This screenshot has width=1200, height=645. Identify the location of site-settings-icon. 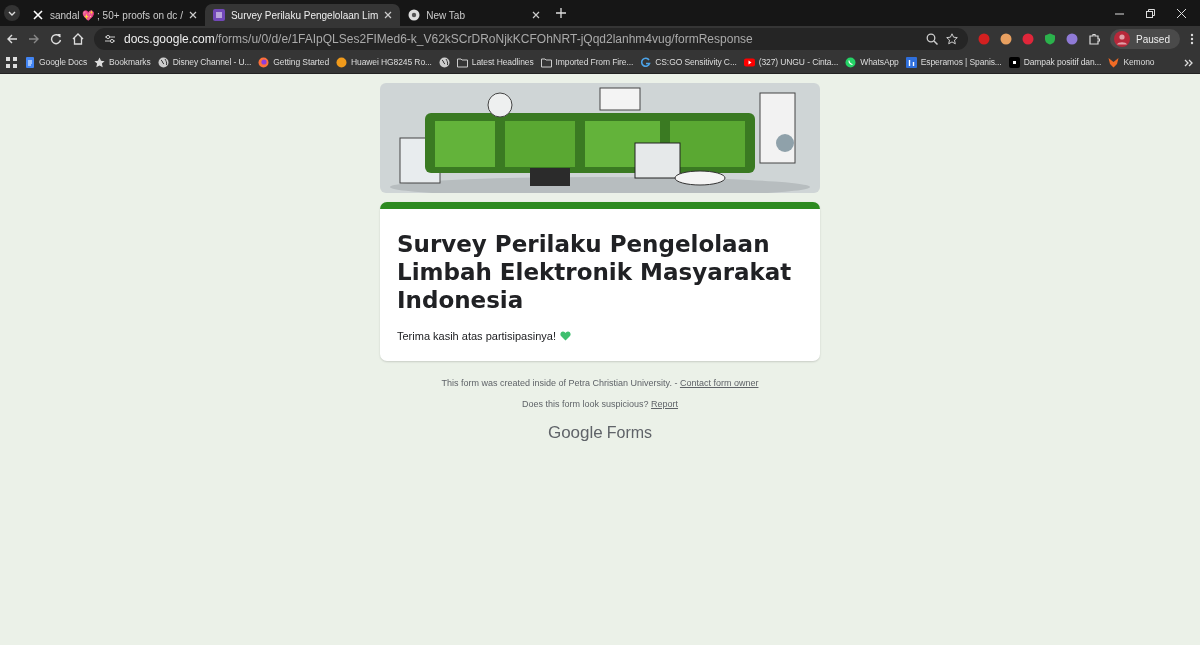
(110, 39).